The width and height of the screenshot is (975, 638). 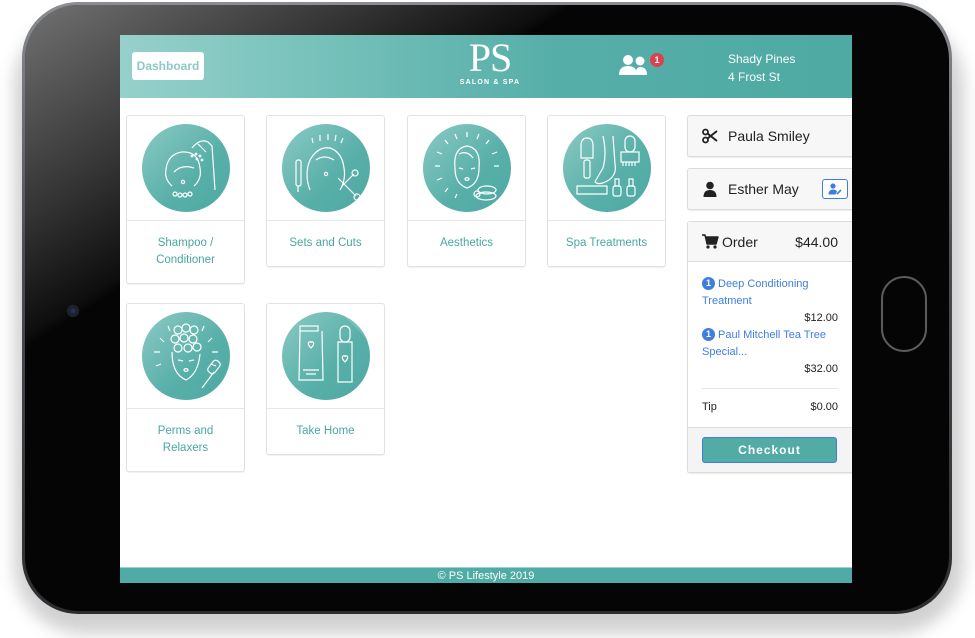 What do you see at coordinates (770, 410) in the screenshot?
I see `tip-row: Tip $0.00` at bounding box center [770, 410].